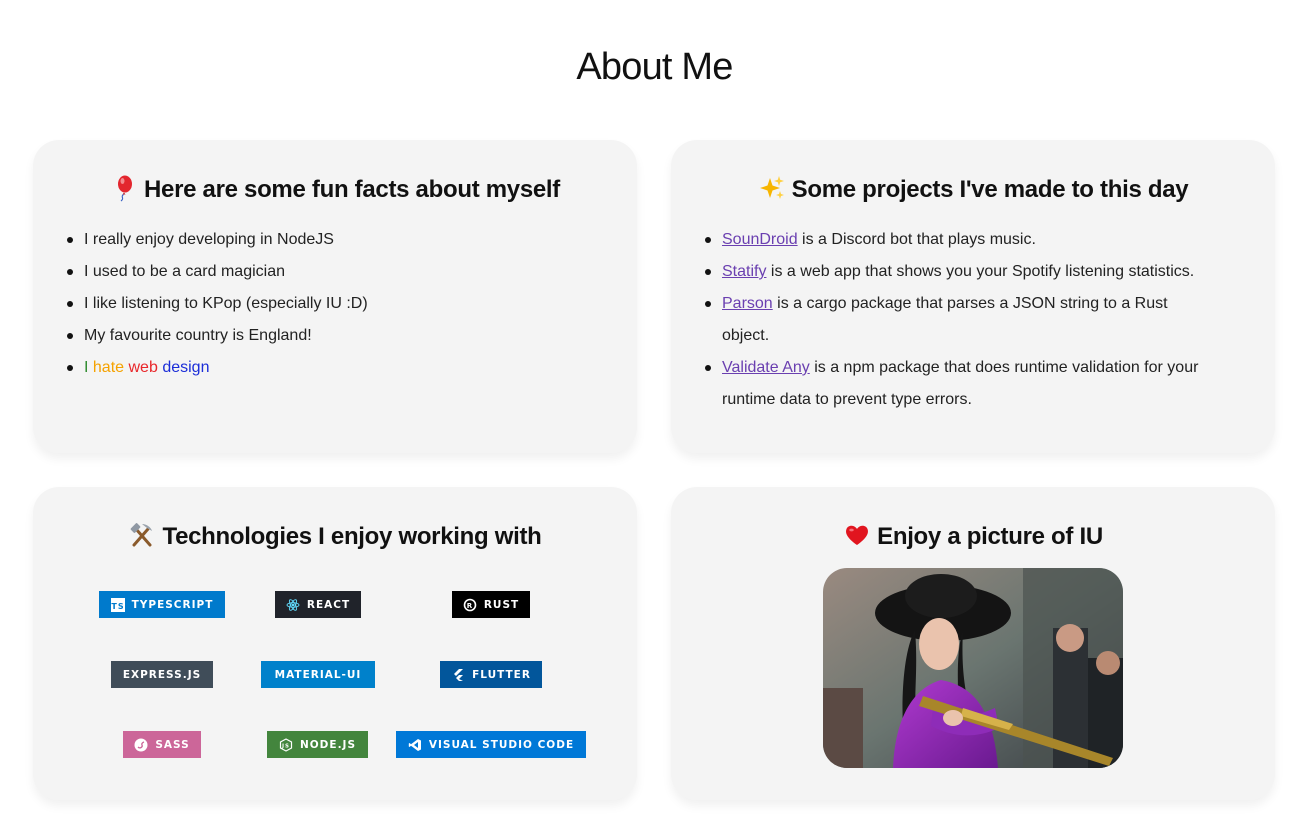  What do you see at coordinates (328, 744) in the screenshot?
I see `badge-label: NODE.JS` at bounding box center [328, 744].